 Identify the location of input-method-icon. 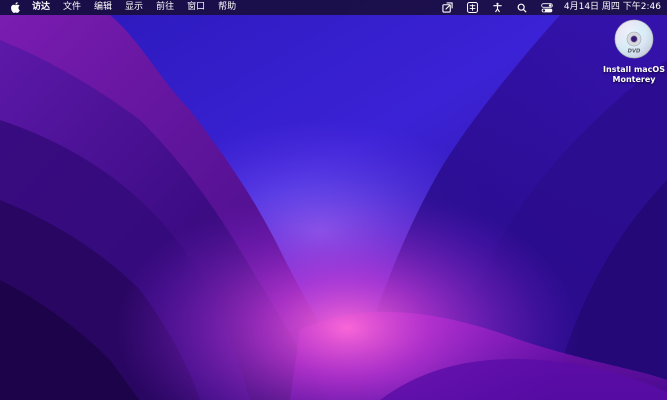
(472, 7).